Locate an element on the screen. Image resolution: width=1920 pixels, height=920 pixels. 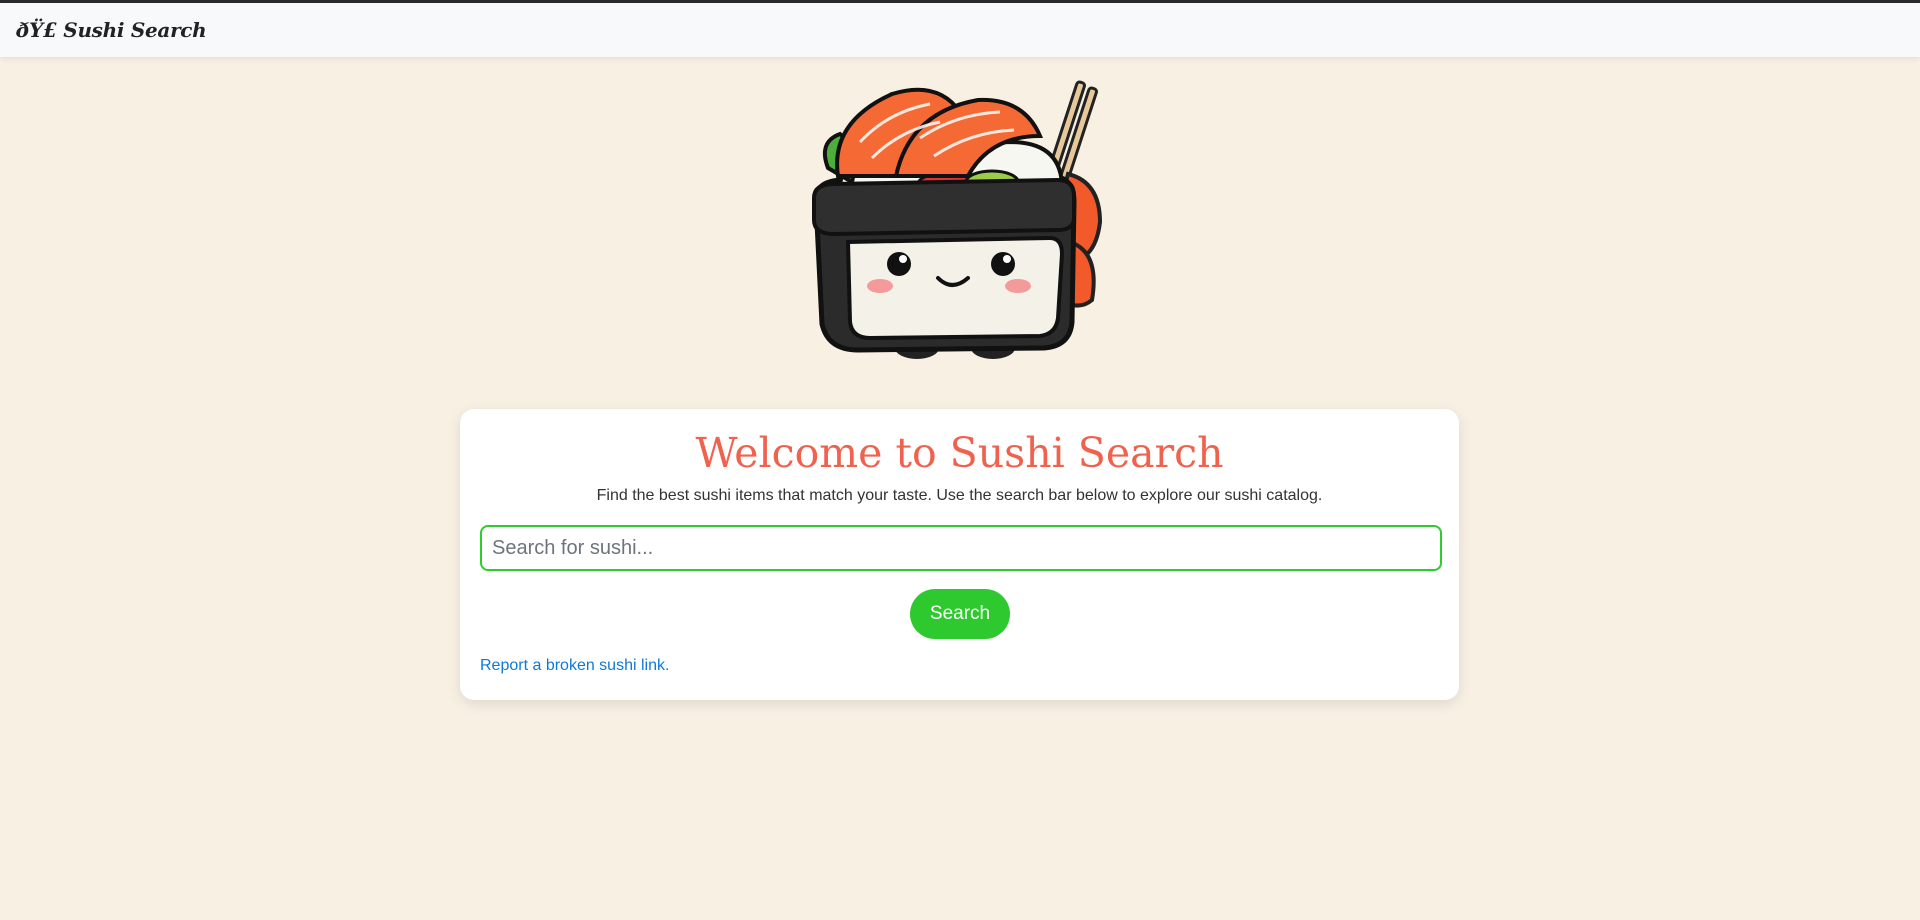
sushi-mascot-icon is located at coordinates (957, 219).